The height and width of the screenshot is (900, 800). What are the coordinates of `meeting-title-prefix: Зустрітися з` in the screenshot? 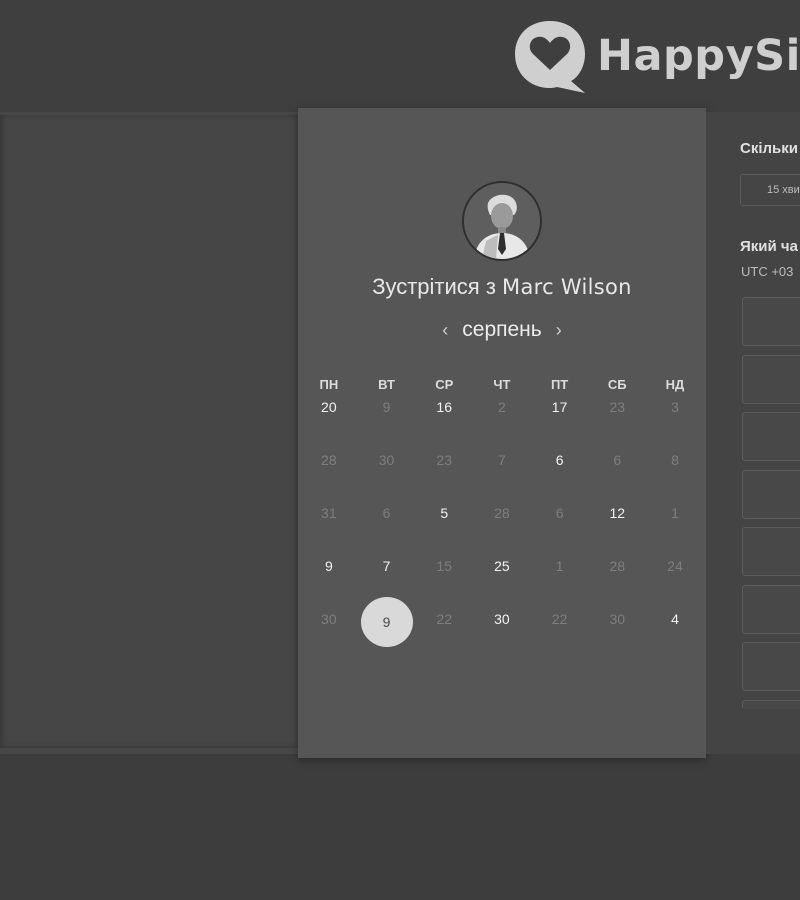 It's located at (434, 286).